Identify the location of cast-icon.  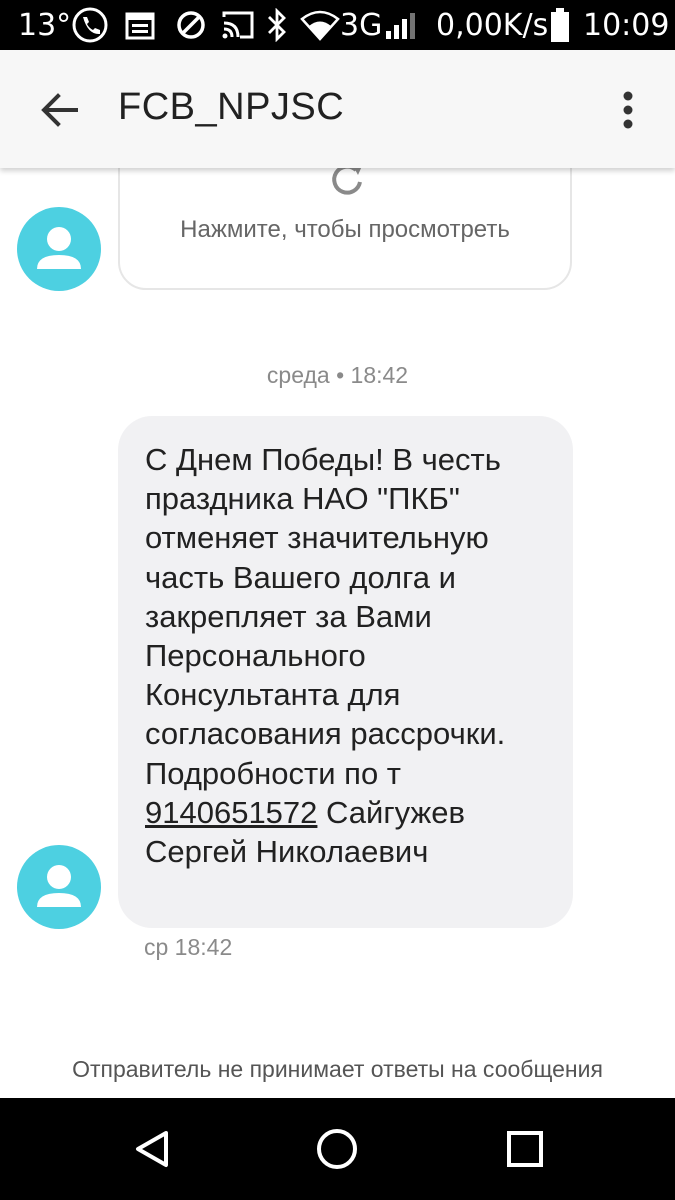
(238, 25).